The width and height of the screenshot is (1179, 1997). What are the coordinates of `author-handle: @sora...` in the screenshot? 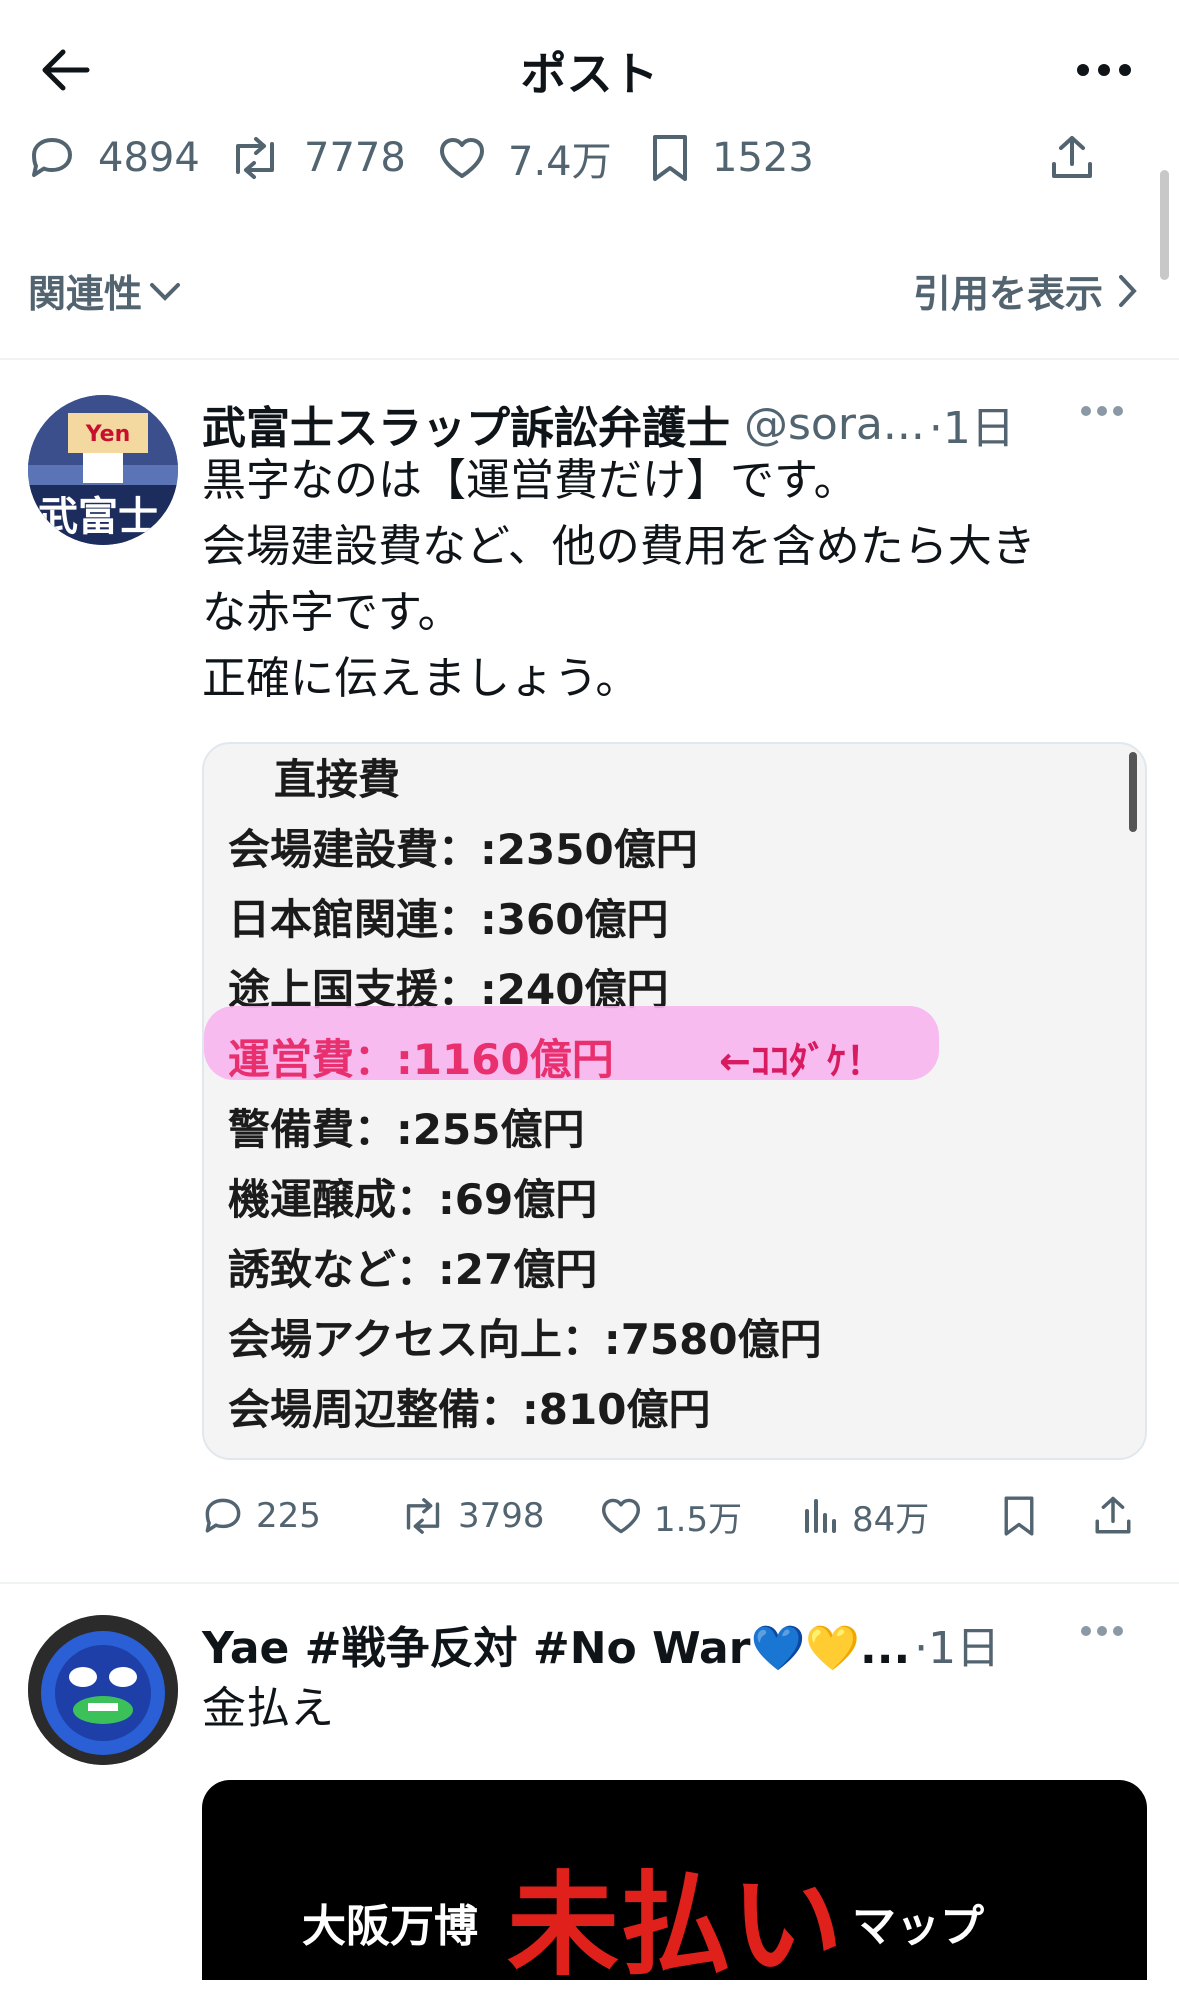 It's located at (834, 424).